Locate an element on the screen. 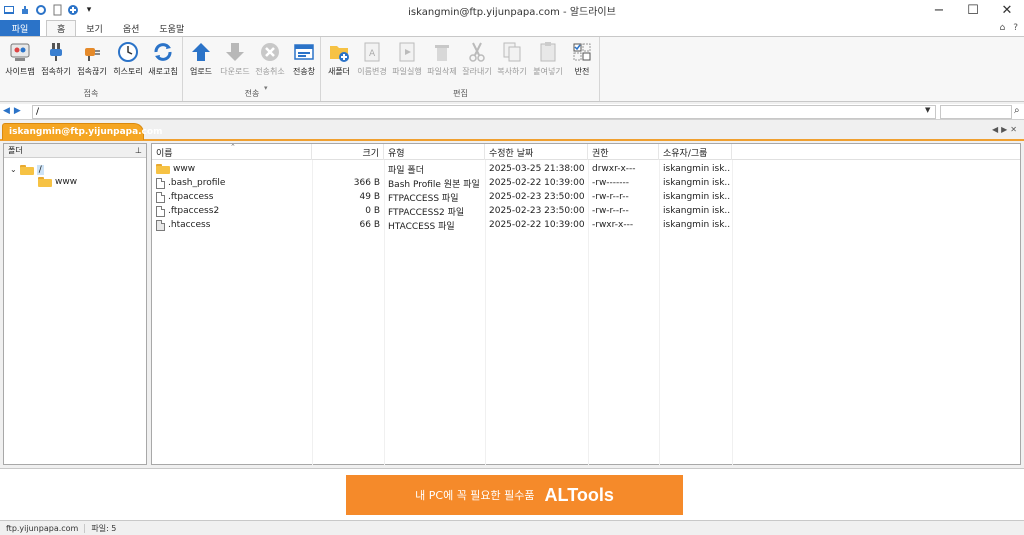 The image size is (1024, 535). forward-arrow-icon: ▶ is located at coordinates (19, 111).